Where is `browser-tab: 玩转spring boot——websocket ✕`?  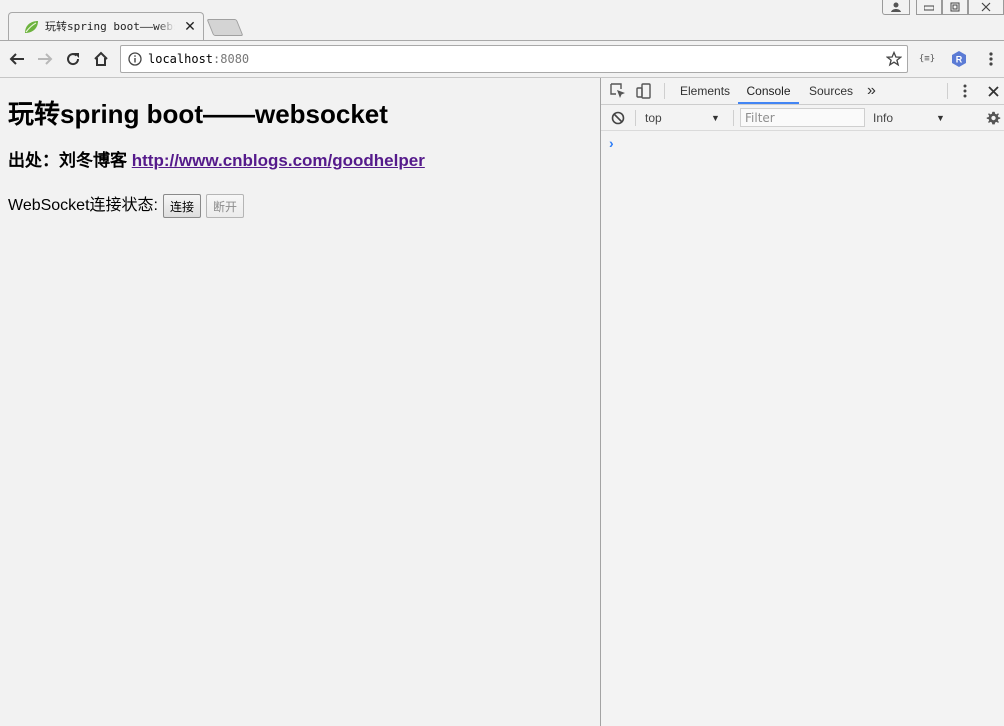 browser-tab: 玩转spring boot——websocket ✕ is located at coordinates (106, 26).